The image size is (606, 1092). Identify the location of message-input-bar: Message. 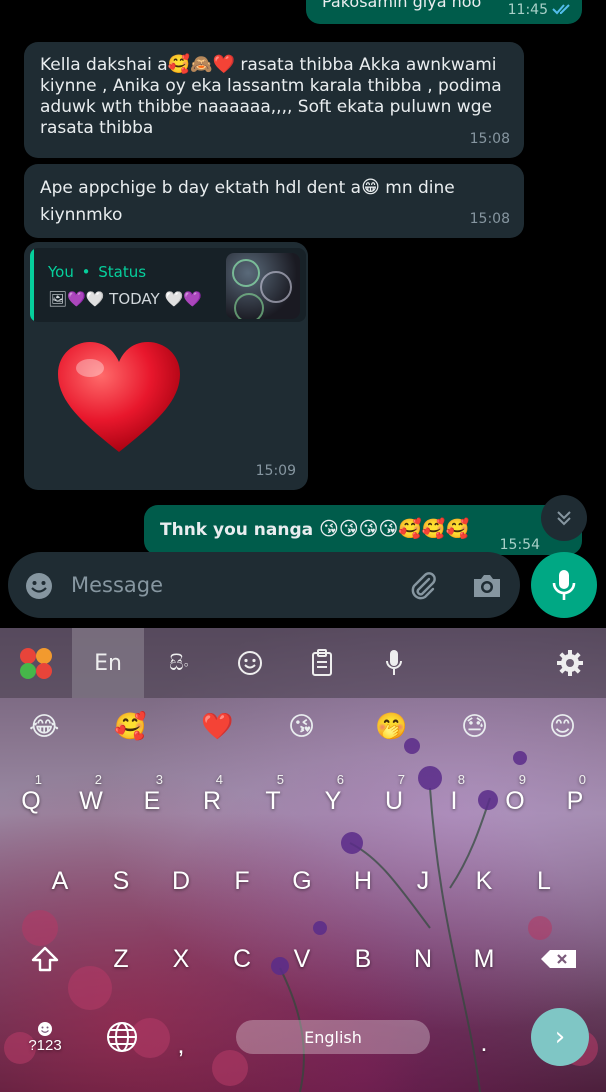
(264, 585).